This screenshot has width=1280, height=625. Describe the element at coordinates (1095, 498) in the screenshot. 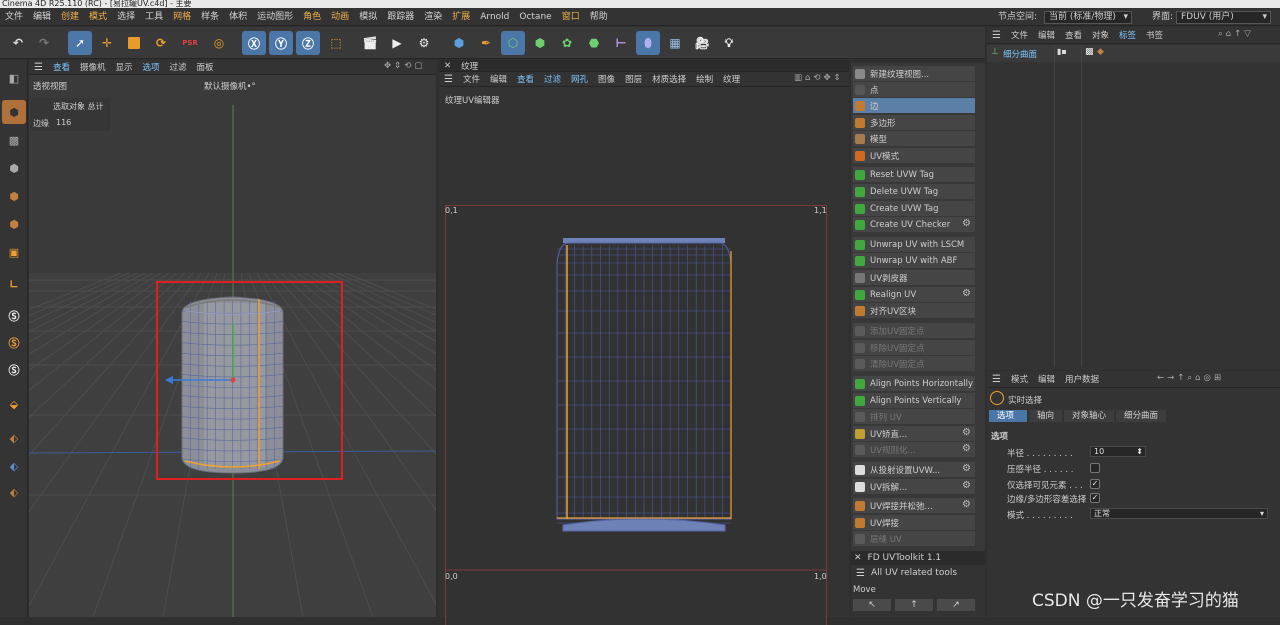

I see `tolerance-checkbox: ✓` at that location.